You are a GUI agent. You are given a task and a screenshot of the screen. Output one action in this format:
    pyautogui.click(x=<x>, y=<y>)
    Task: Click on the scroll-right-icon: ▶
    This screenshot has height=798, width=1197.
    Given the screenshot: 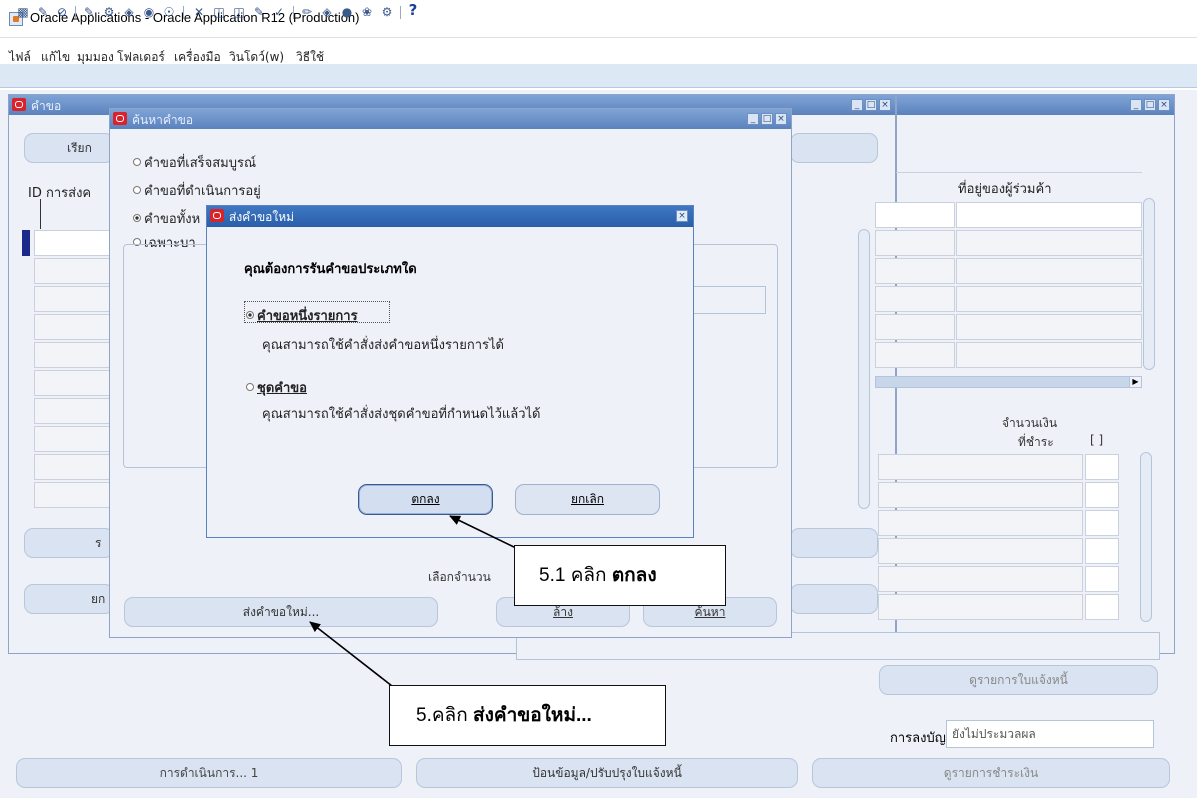 What is the action you would take?
    pyautogui.click(x=1135, y=382)
    